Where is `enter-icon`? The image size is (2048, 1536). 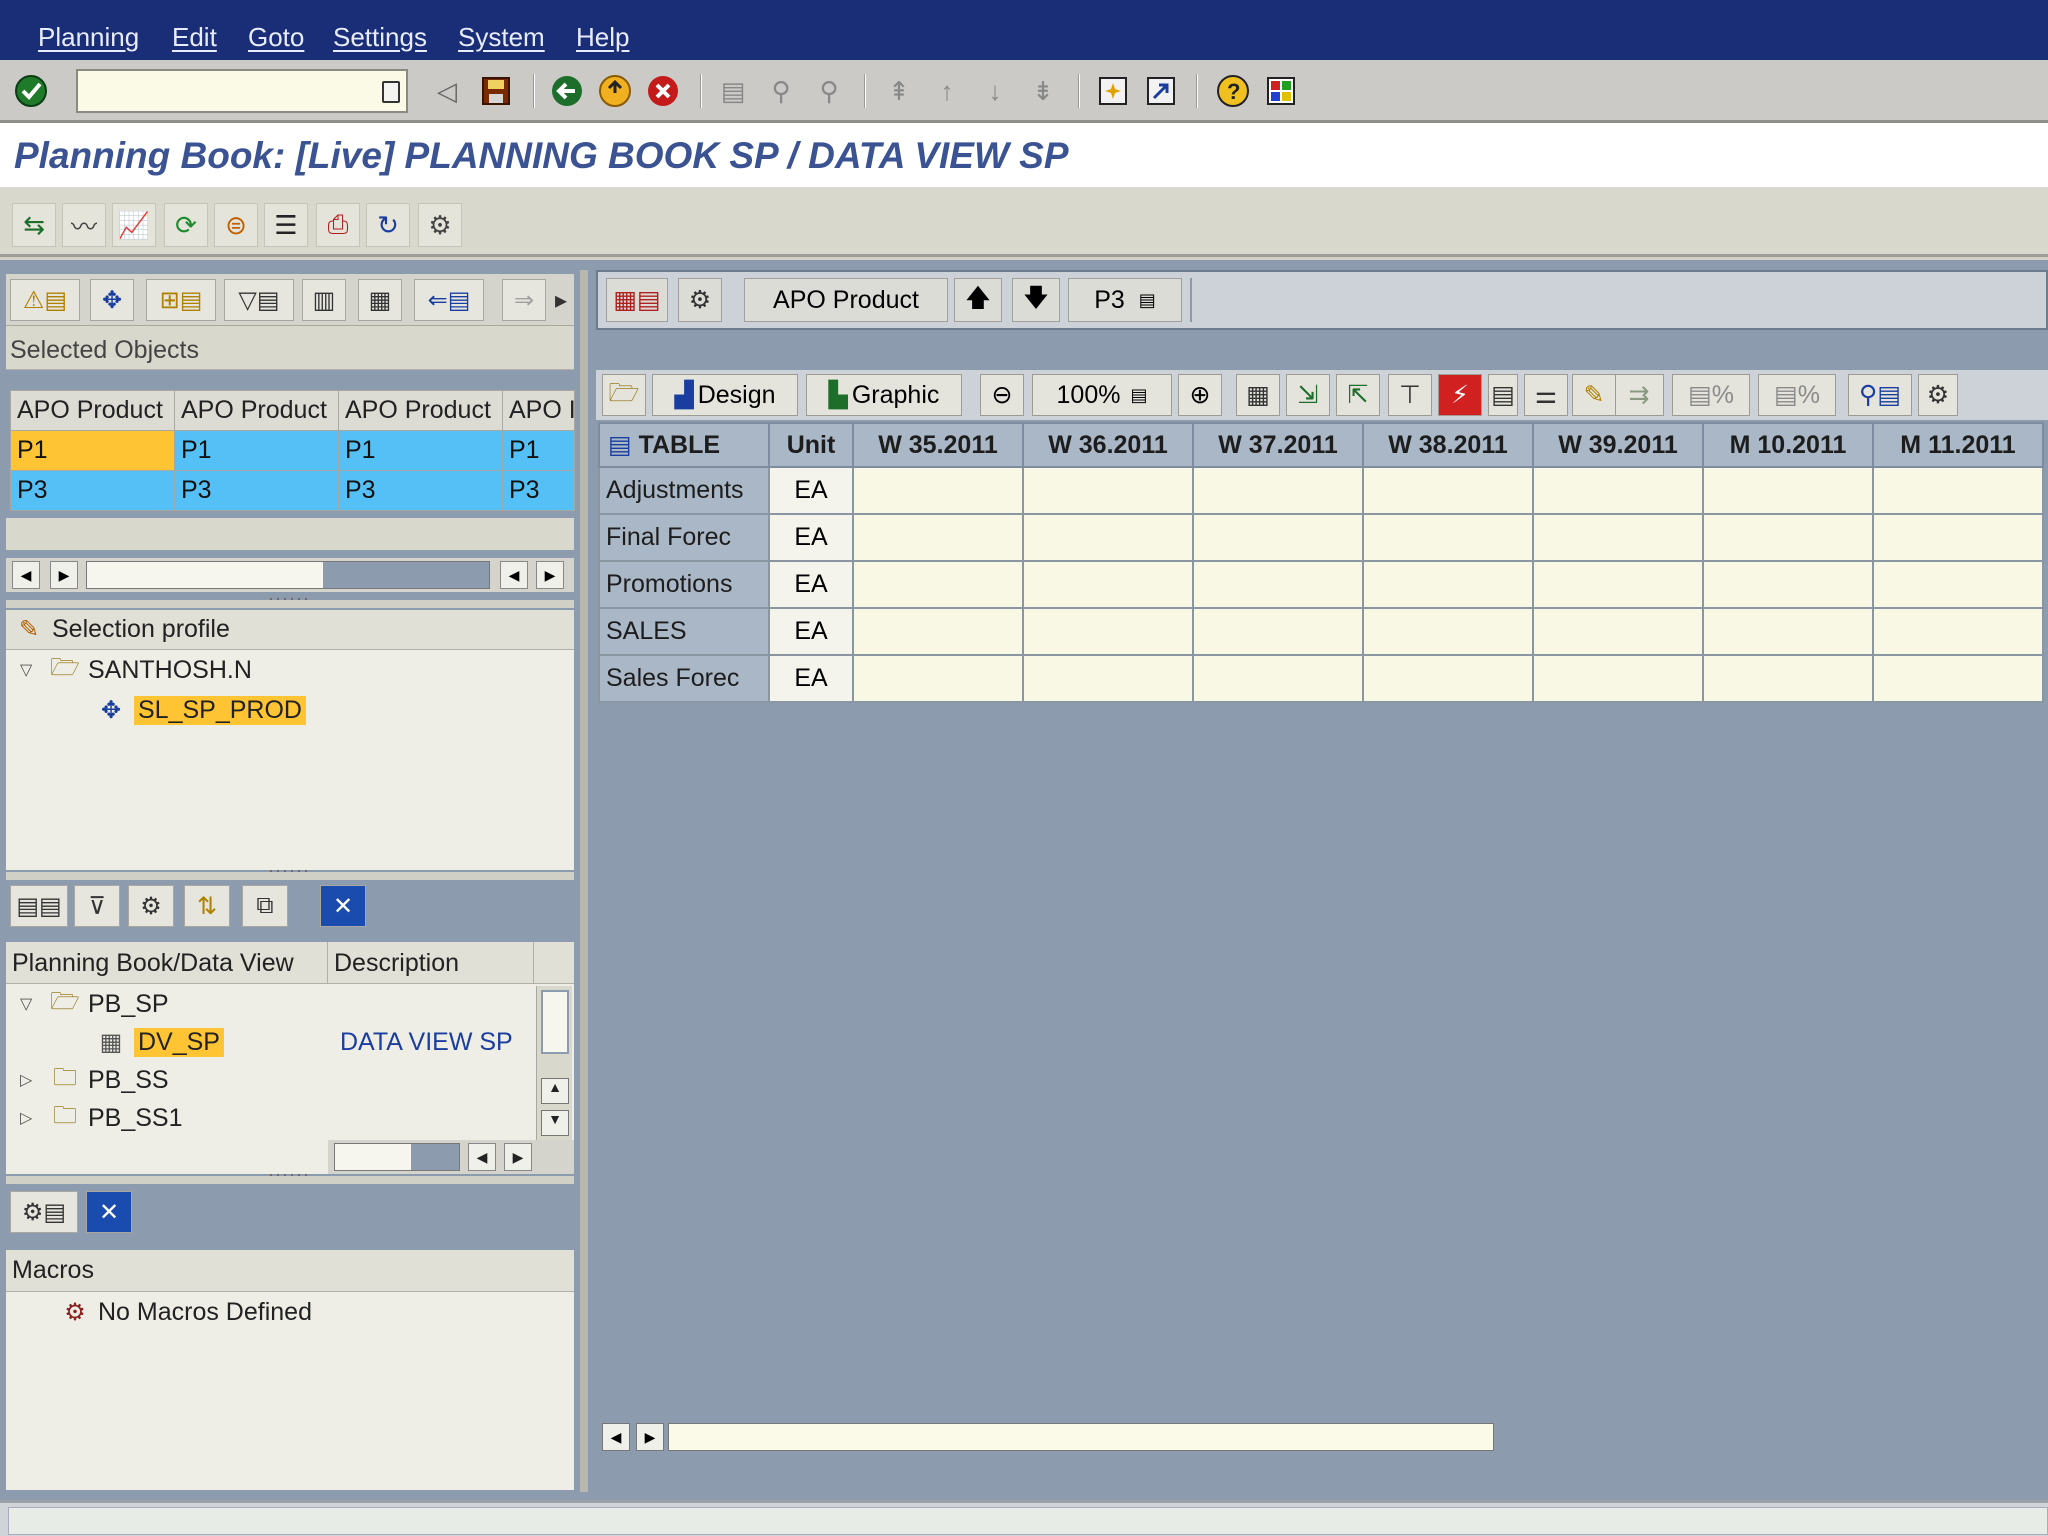
enter-icon is located at coordinates (31, 91).